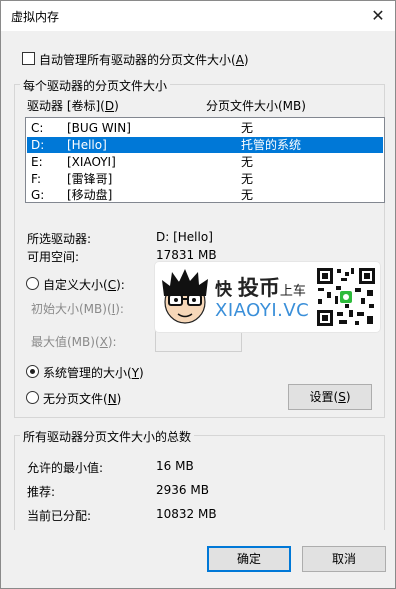  What do you see at coordinates (53, 257) in the screenshot?
I see `free-space-label: 可用空间:` at bounding box center [53, 257].